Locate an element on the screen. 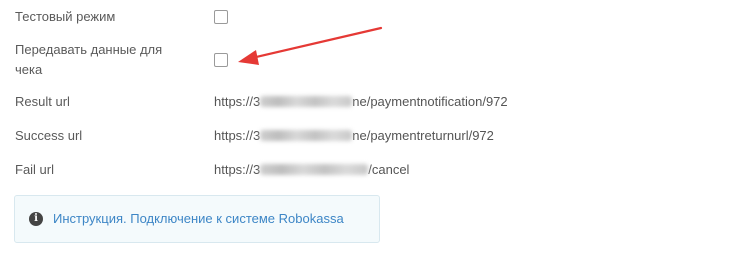 Image resolution: width=740 pixels, height=268 pixels. success-url-value: https://3 ne/paymentreturnurl/972 is located at coordinates (354, 136).